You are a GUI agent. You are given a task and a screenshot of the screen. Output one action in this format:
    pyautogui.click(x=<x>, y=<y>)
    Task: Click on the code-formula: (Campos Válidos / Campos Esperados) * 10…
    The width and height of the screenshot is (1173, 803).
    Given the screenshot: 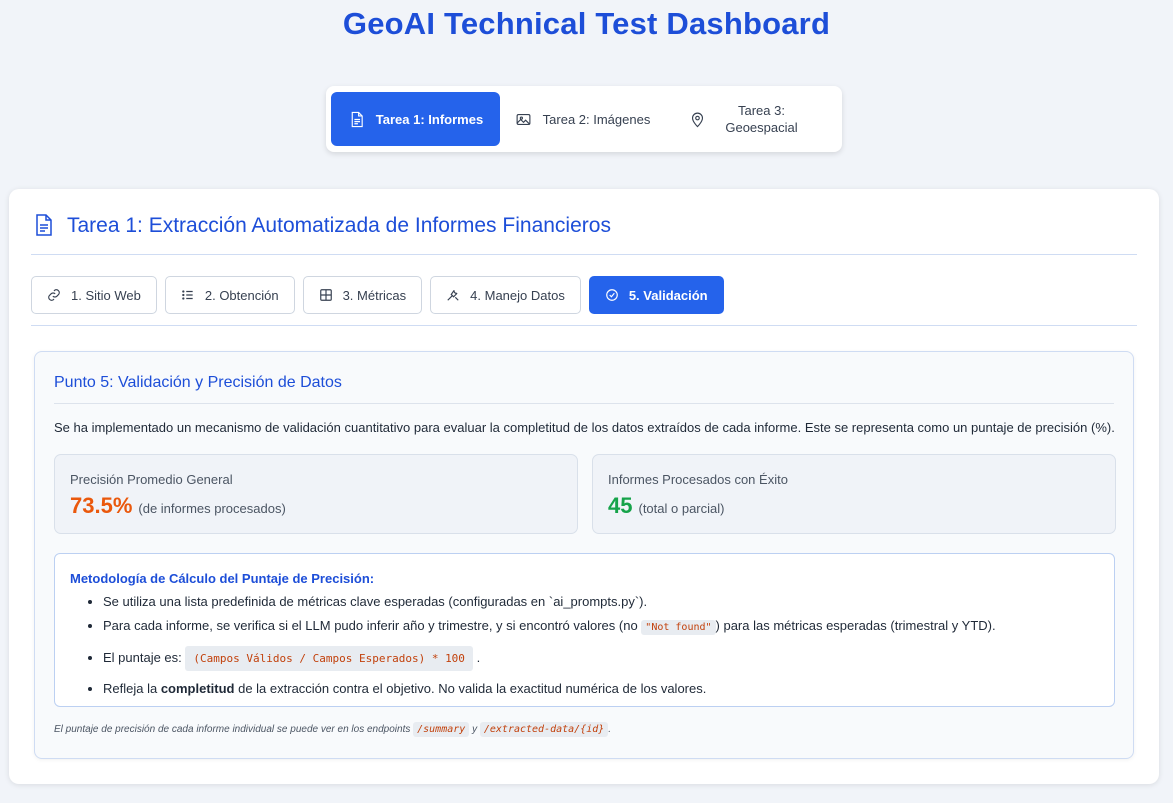 What is the action you would take?
    pyautogui.click(x=329, y=658)
    